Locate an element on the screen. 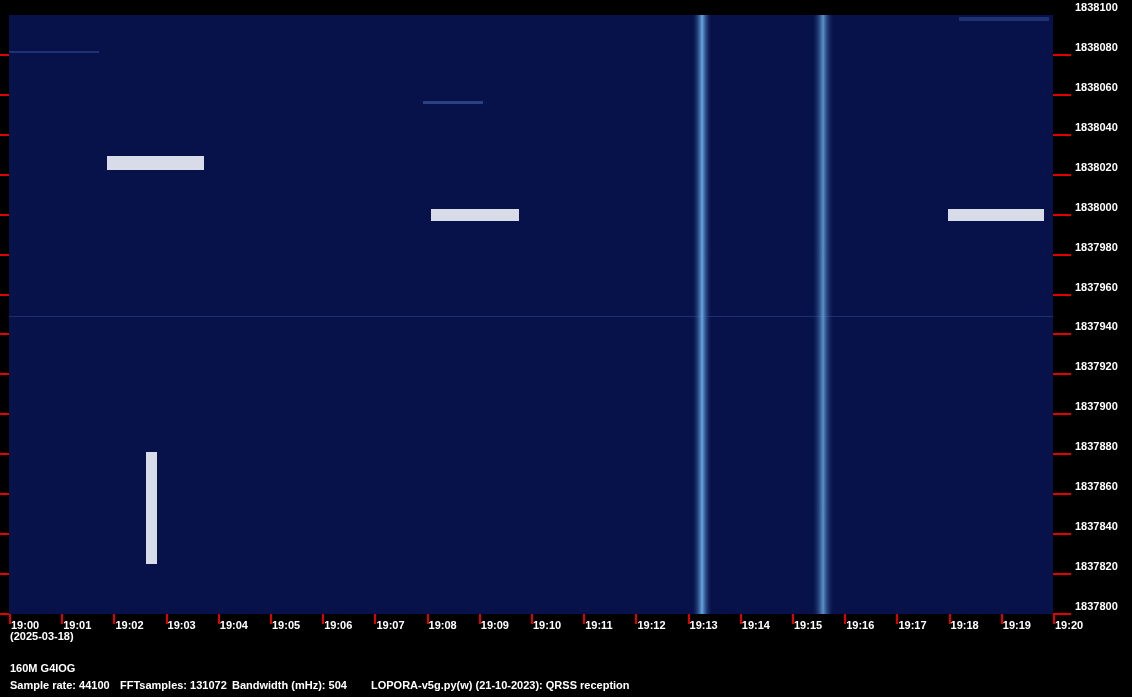 This screenshot has height=697, width=1132. info-text: LOPORA-v5g.py(w) (21-10-2023): QRSS reception is located at coordinates (500, 685).